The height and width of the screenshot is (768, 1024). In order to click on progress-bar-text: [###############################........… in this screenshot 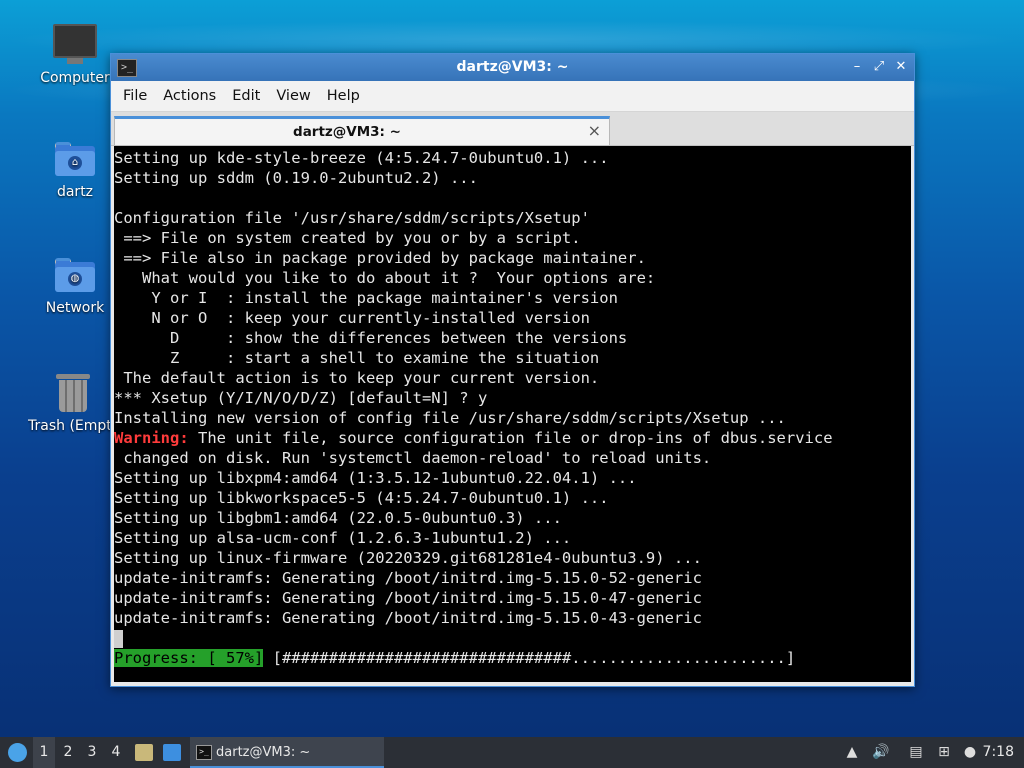, I will do `click(529, 658)`.